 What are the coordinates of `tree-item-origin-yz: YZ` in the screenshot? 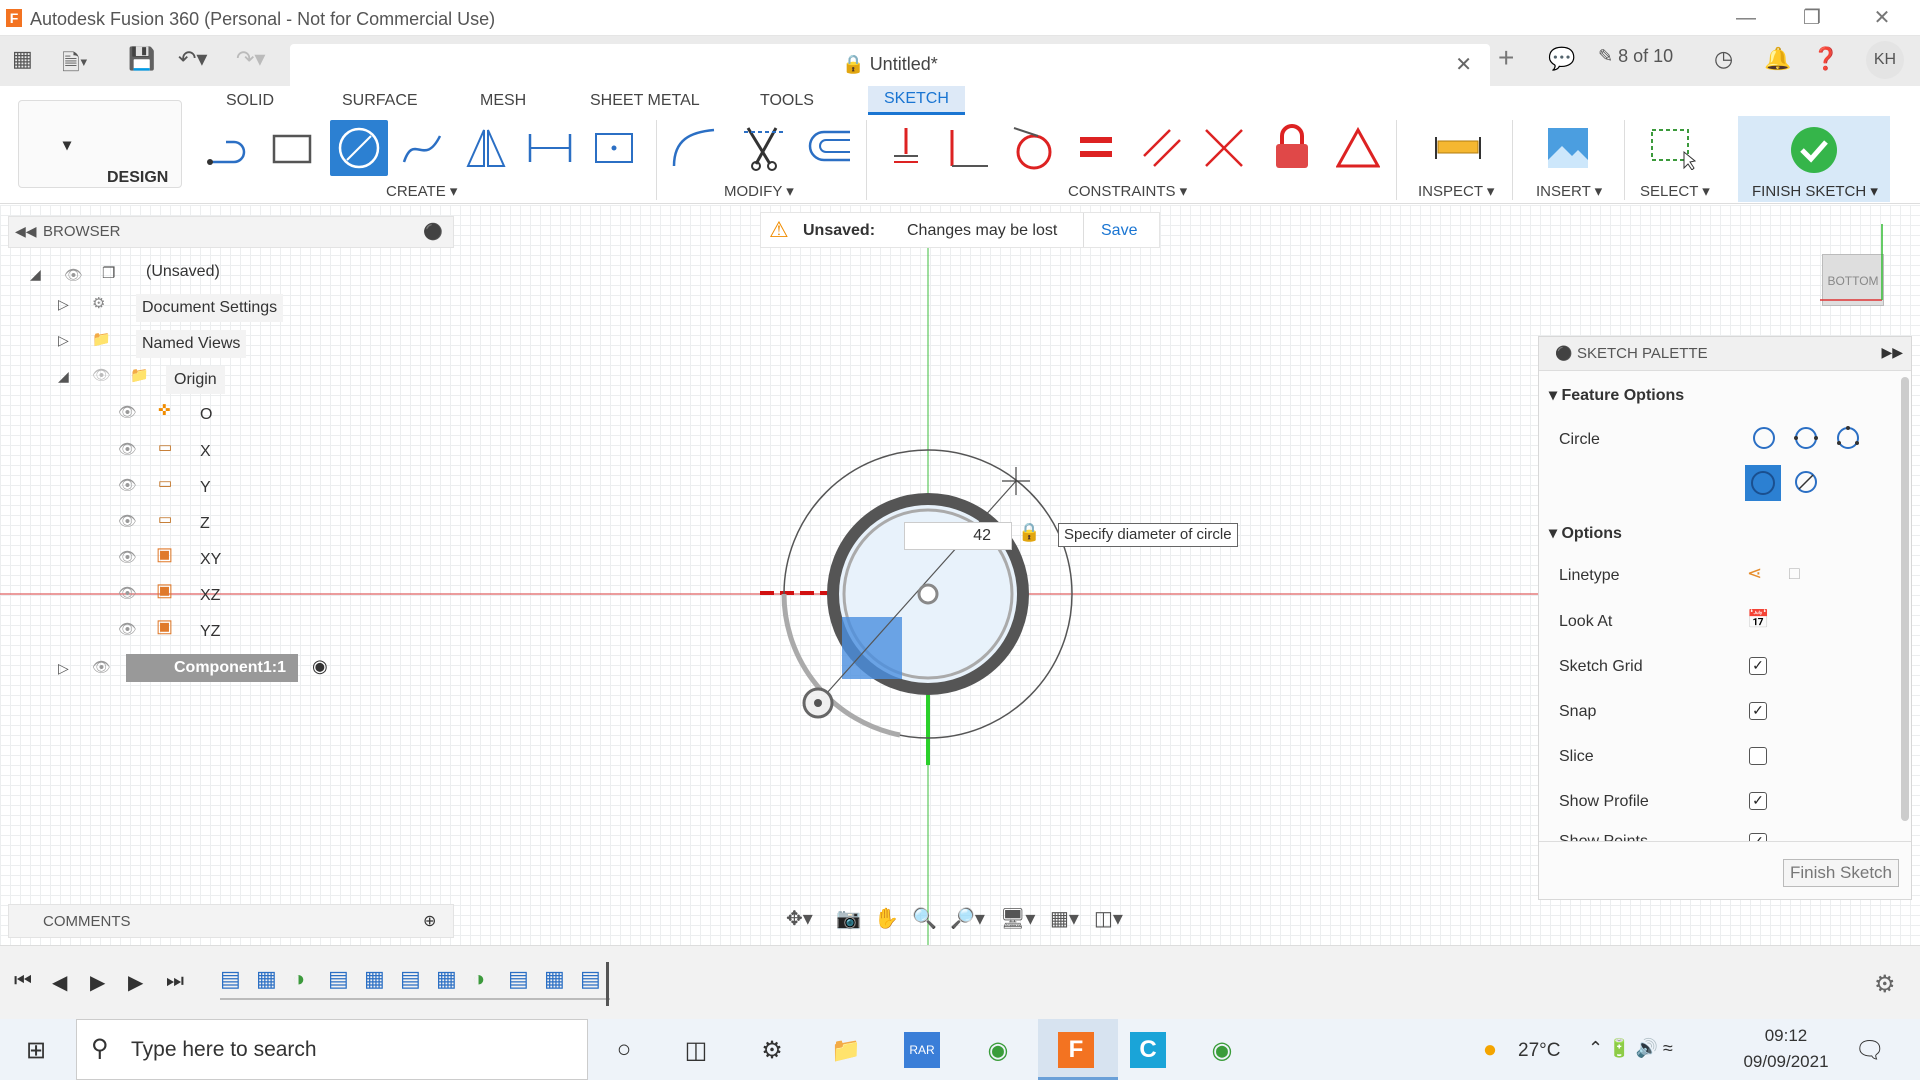 It's located at (210, 632).